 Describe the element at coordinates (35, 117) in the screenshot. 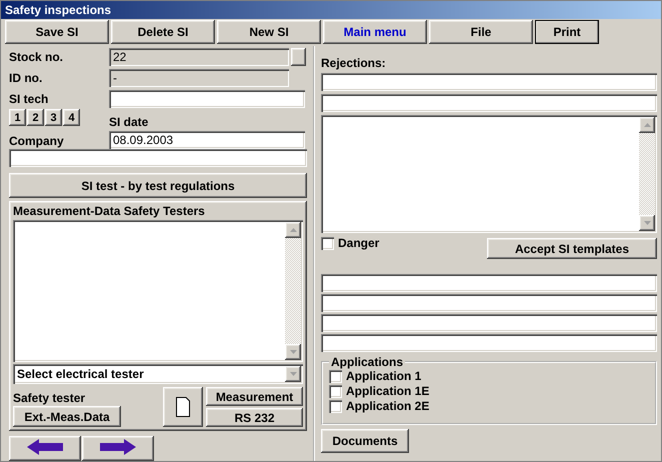

I see `technician-button: 2` at that location.